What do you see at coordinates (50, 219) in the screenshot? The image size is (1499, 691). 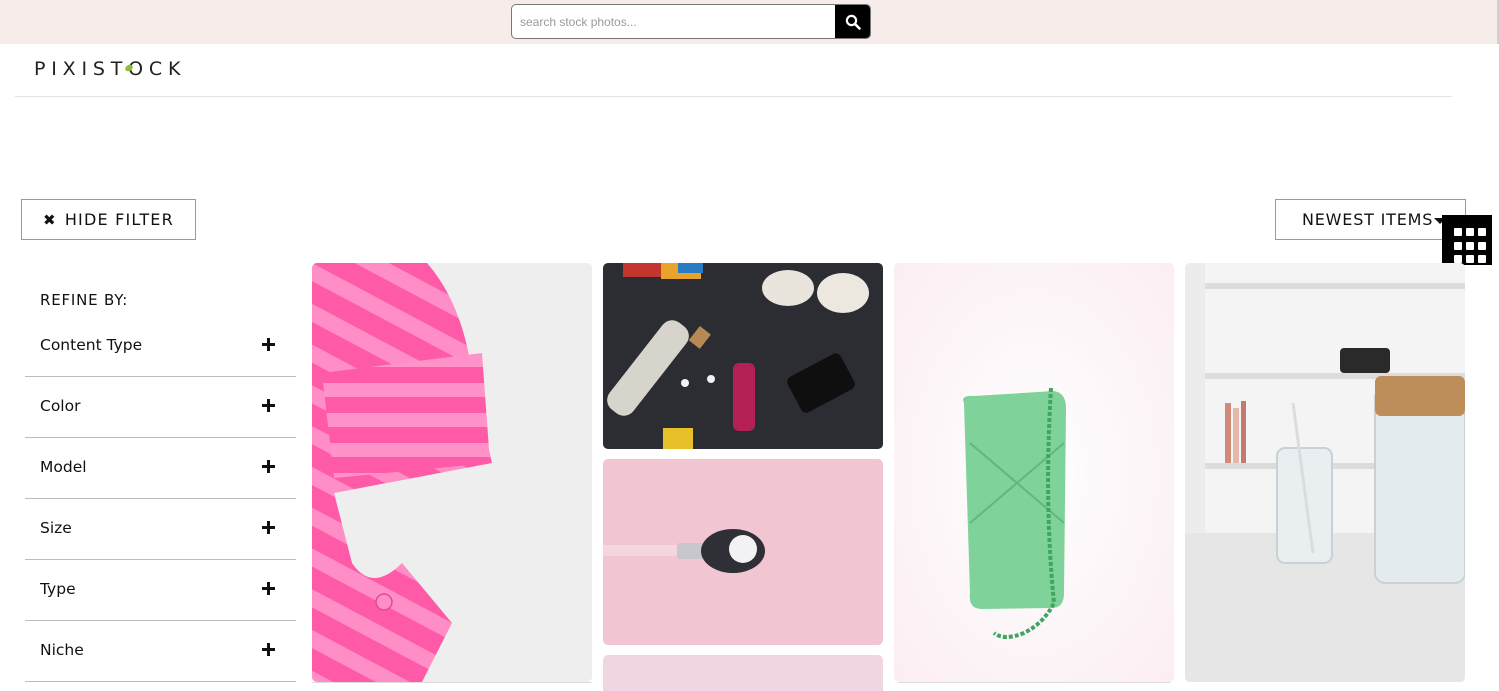 I see `close-icon: ✖` at bounding box center [50, 219].